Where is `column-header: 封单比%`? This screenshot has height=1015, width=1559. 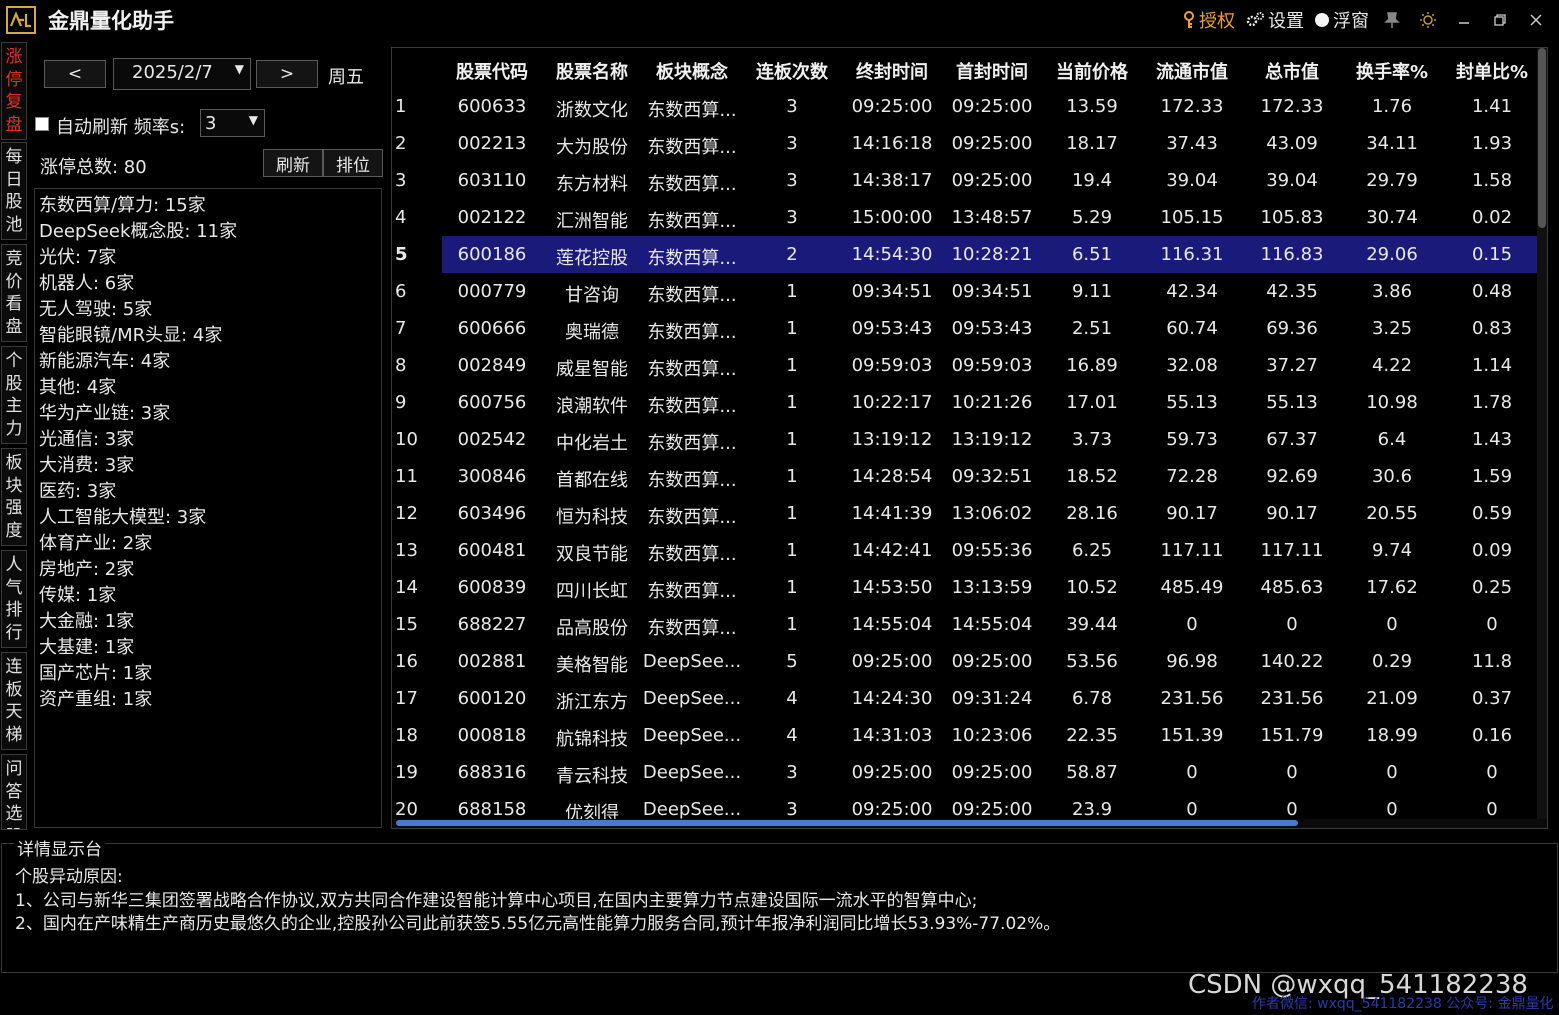 column-header: 封单比% is located at coordinates (1492, 71).